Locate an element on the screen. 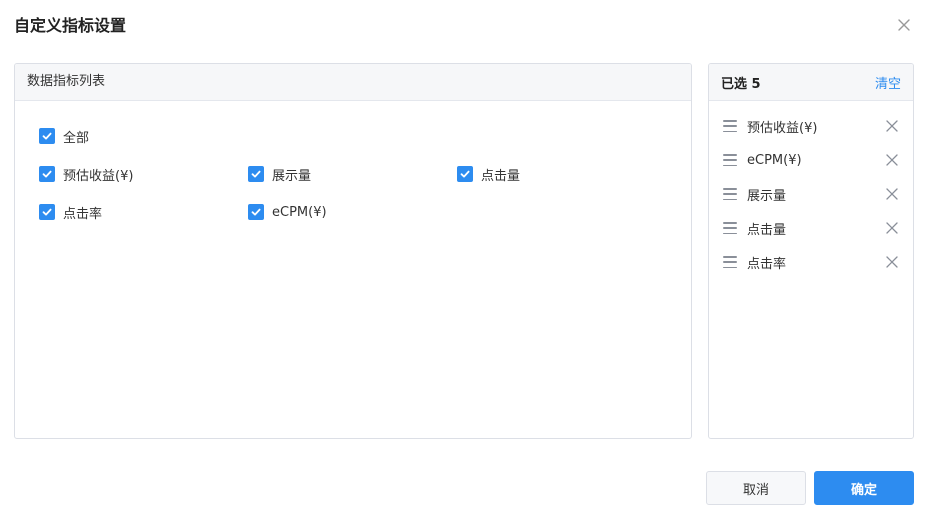 The image size is (936, 526). clear-all-link: 清空 is located at coordinates (888, 82).